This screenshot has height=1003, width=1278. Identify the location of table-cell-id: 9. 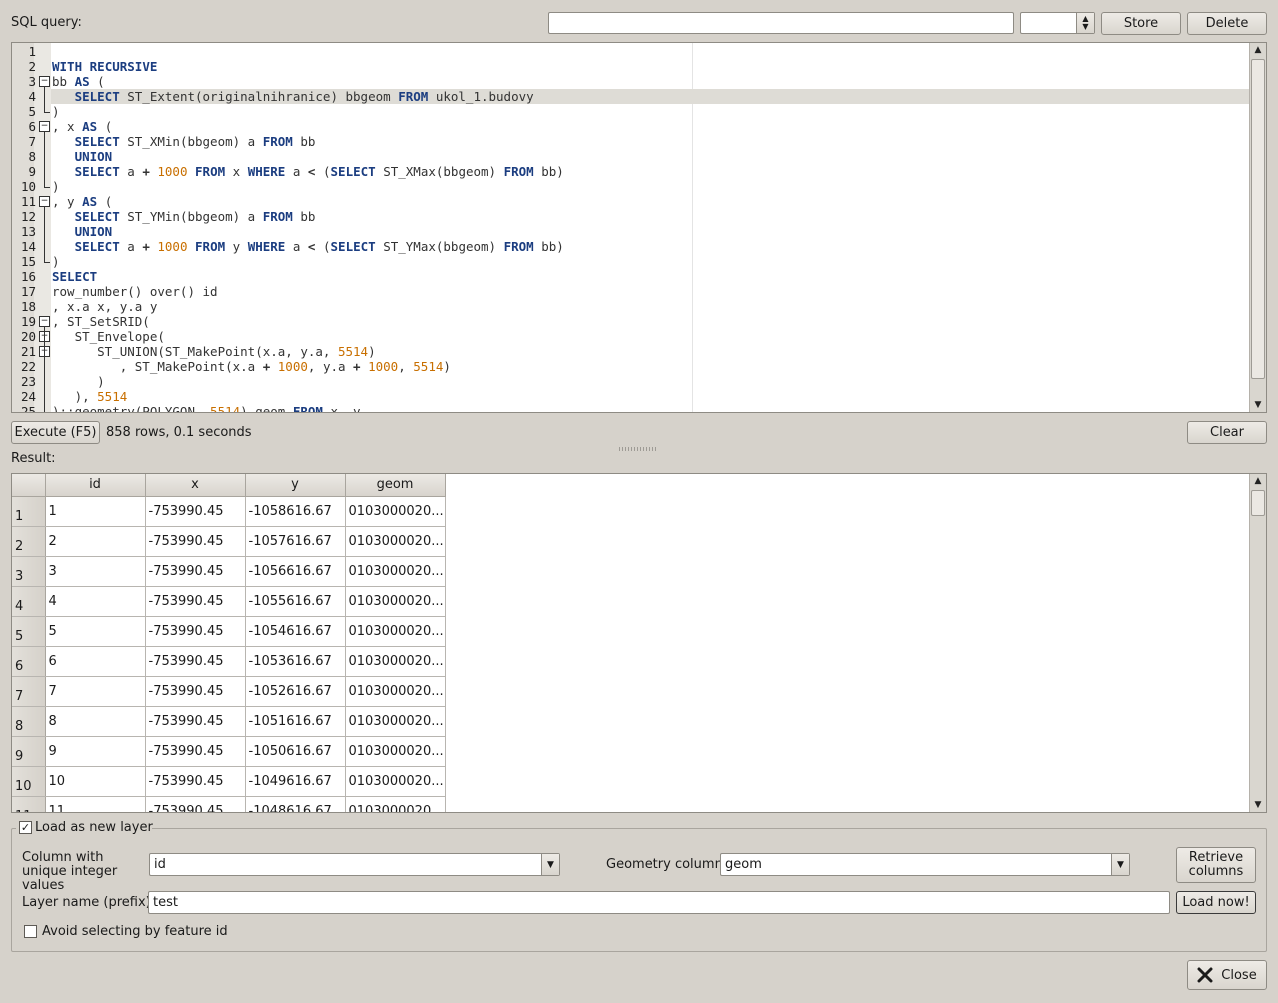
(95, 751).